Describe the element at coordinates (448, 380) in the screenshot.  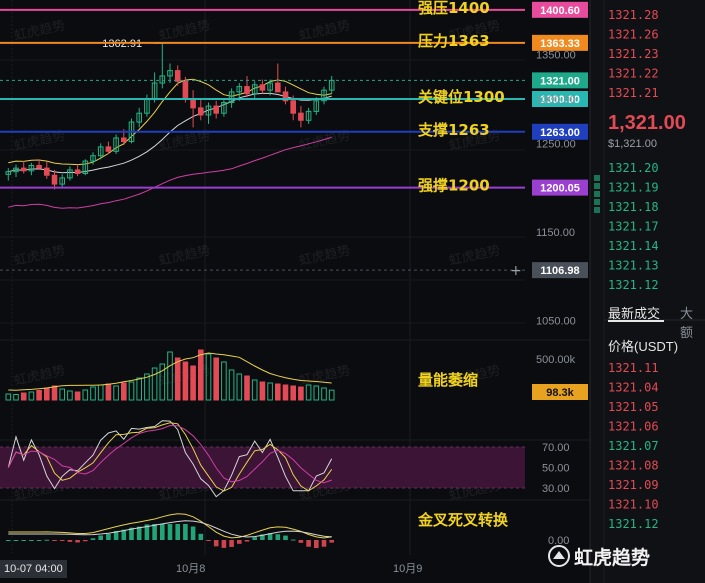
I see `annotation-label: 量能萎缩` at that location.